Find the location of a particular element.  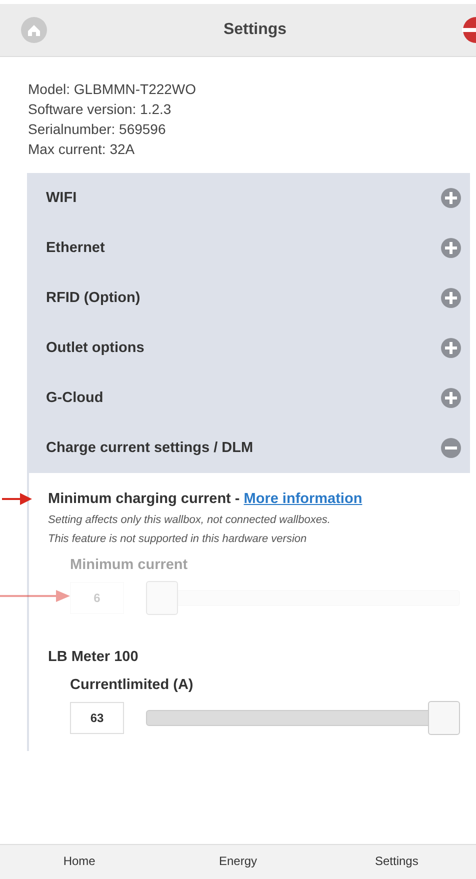

accordion-header: Ethernet is located at coordinates (248, 248).